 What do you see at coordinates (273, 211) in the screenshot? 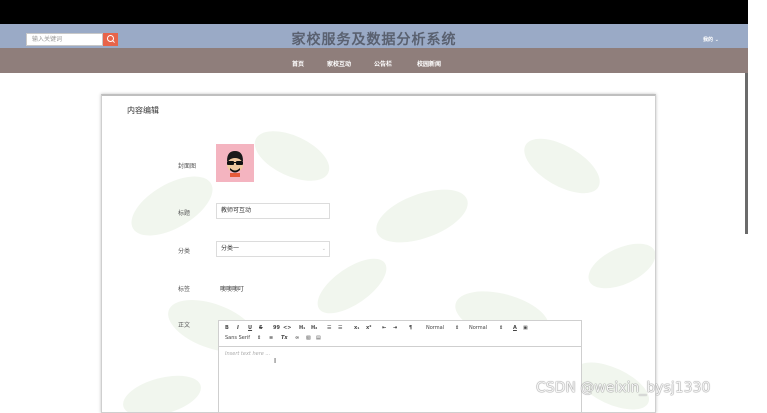
I see `title-field: 教师可互动` at bounding box center [273, 211].